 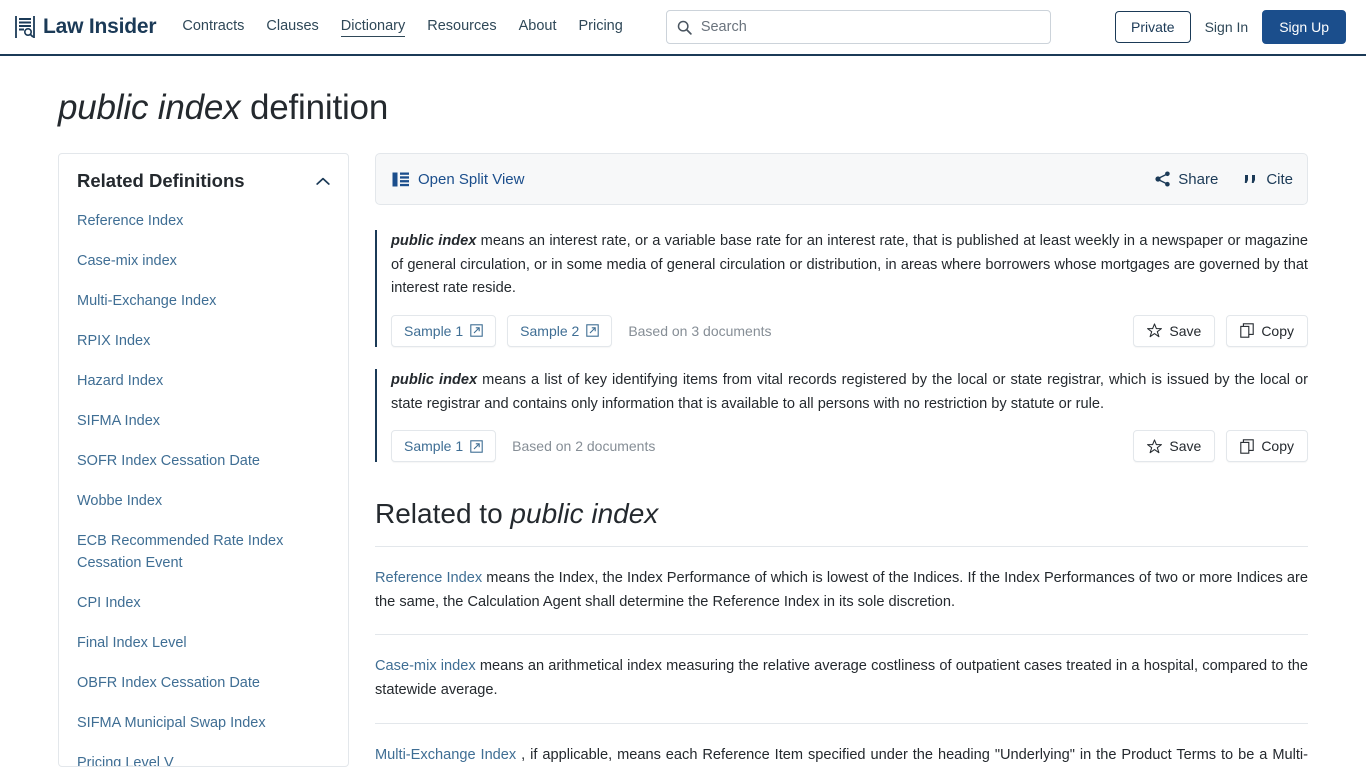 What do you see at coordinates (1185, 330) in the screenshot?
I see `save-label: Save` at bounding box center [1185, 330].